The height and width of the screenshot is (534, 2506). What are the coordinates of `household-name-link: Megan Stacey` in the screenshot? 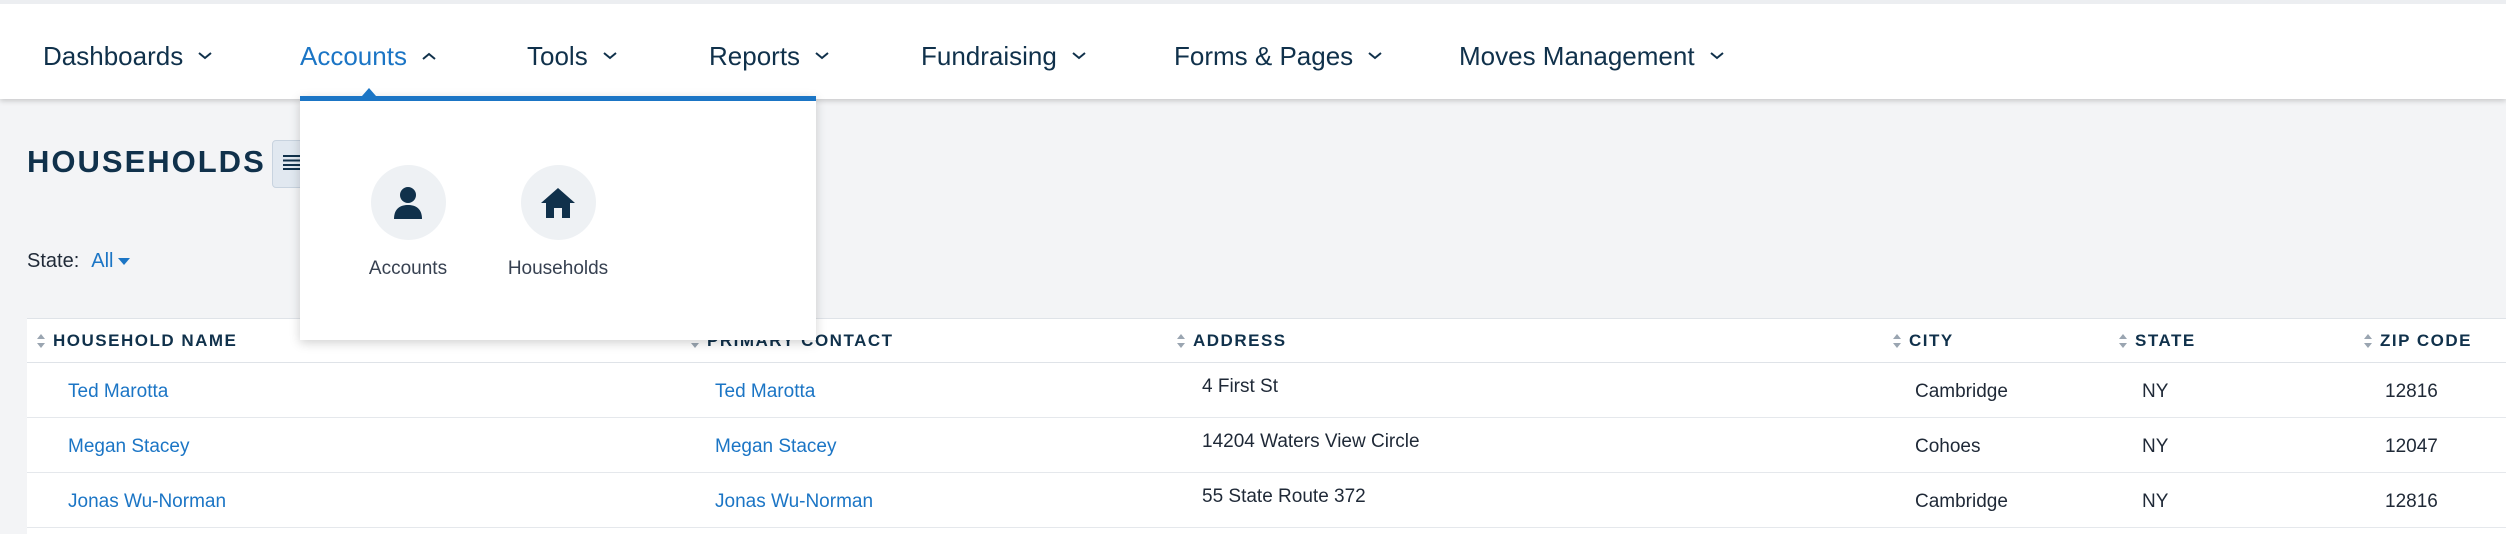 It's located at (128, 447).